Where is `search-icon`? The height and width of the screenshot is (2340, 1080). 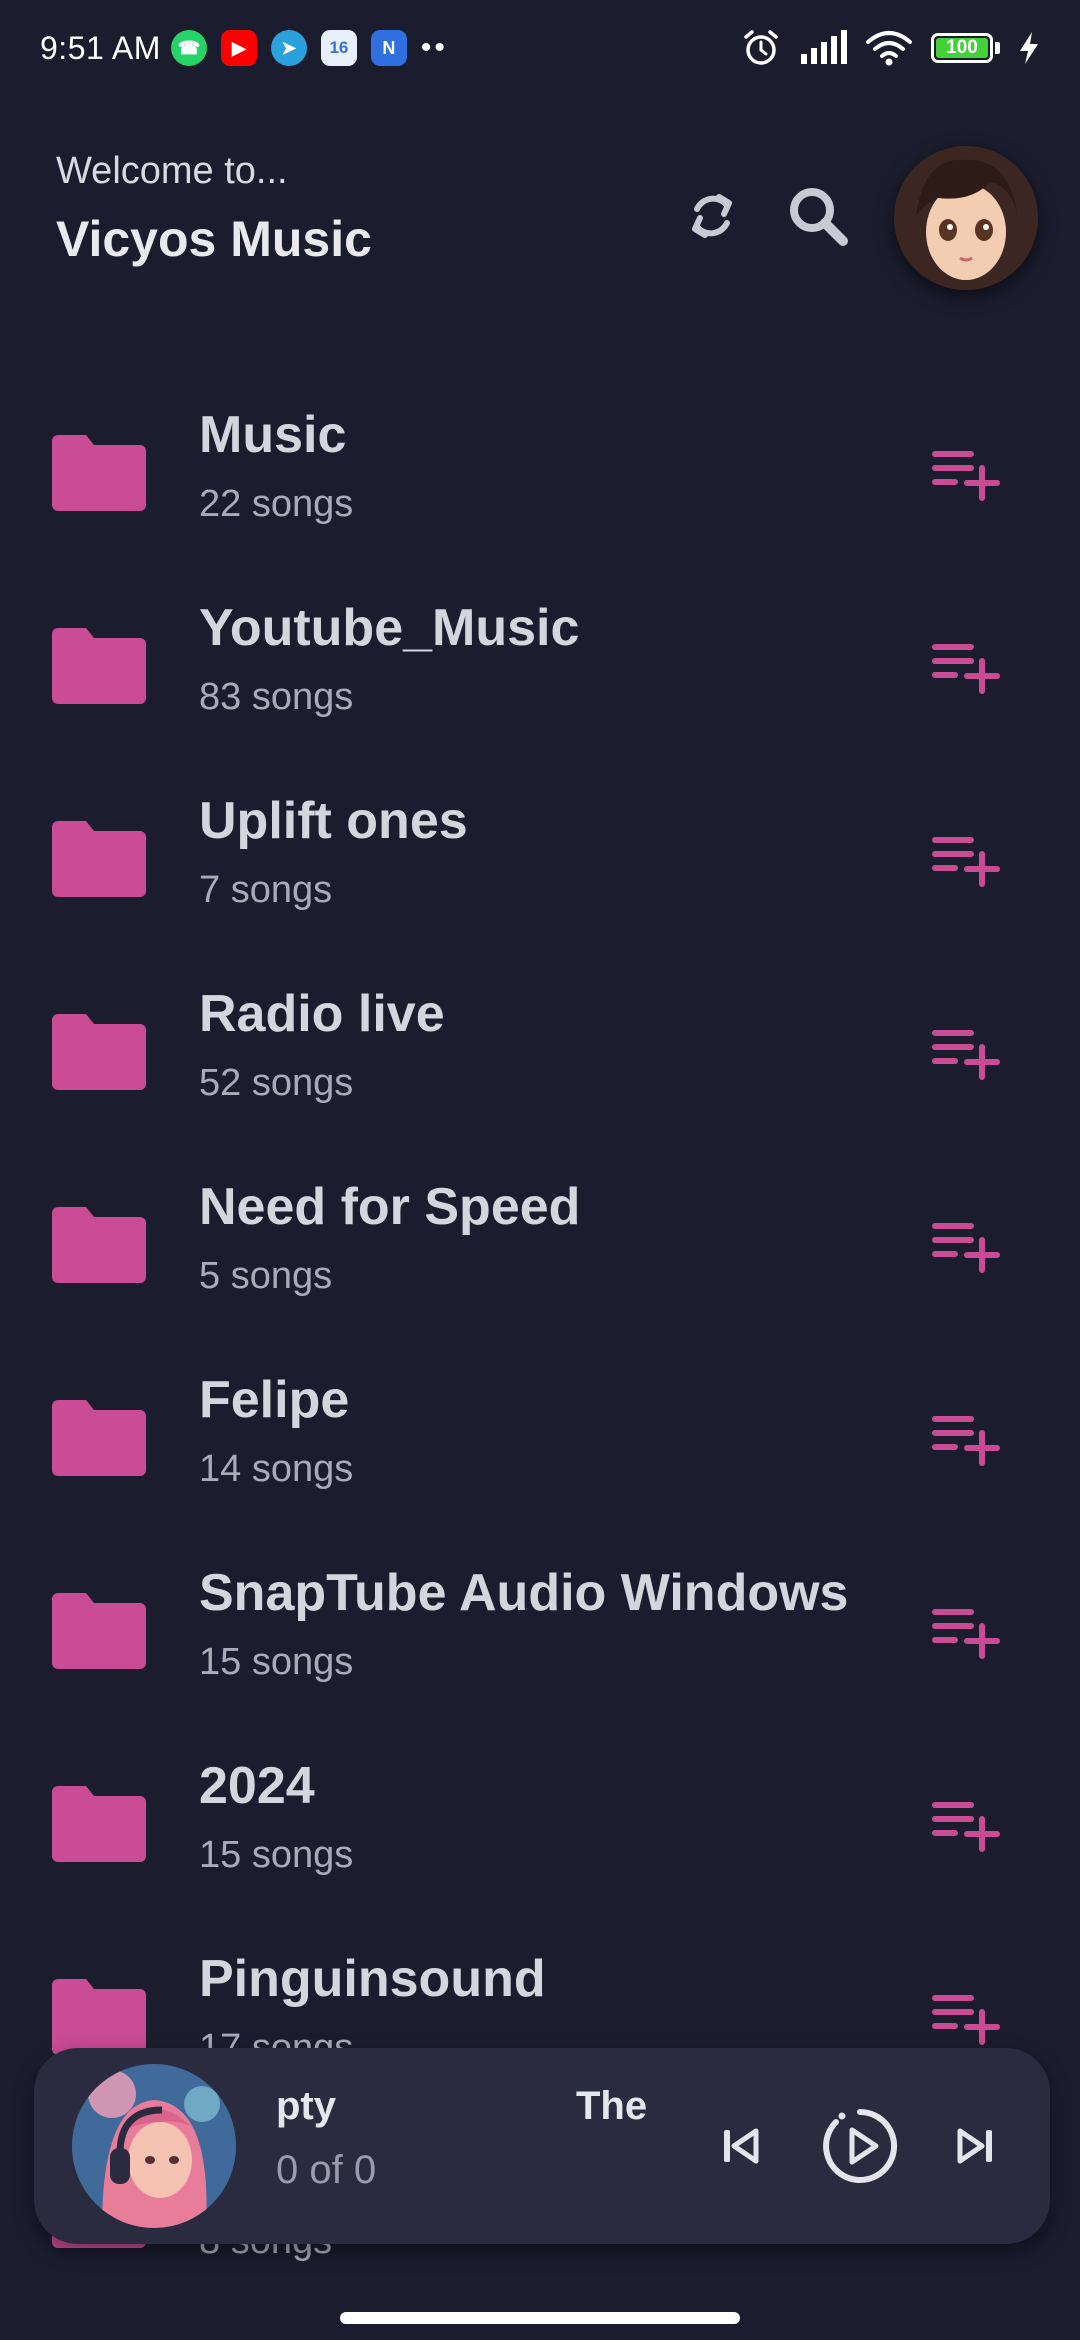
search-icon is located at coordinates (819, 217).